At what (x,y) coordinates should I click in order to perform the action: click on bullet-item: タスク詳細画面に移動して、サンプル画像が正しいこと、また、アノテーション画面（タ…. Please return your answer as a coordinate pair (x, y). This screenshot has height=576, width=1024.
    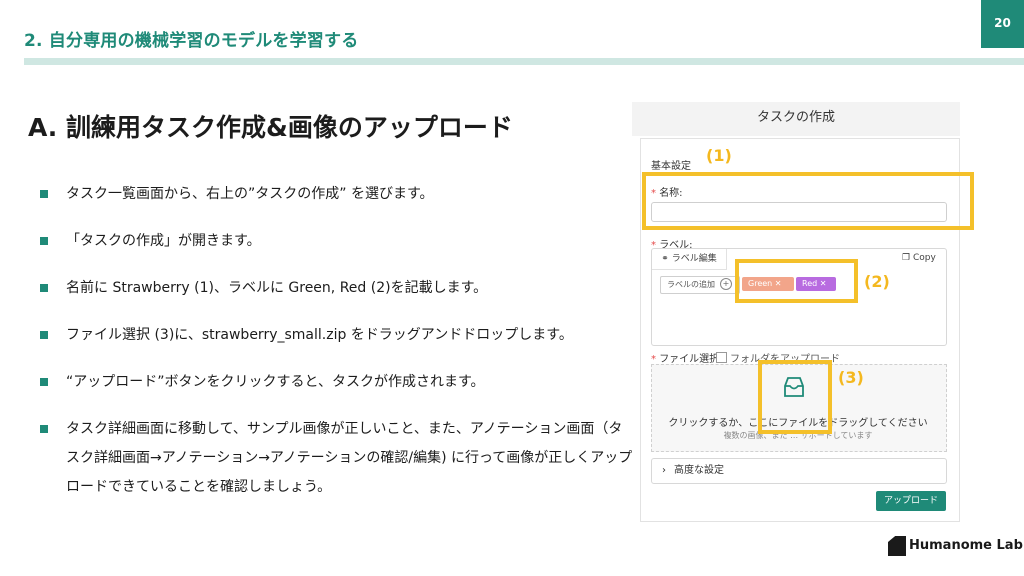
    Looking at the image, I should click on (338, 458).